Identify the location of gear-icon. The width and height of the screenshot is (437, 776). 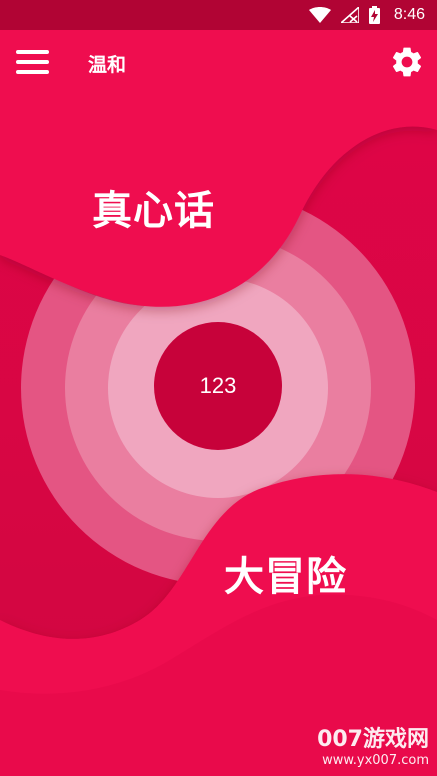
(407, 62).